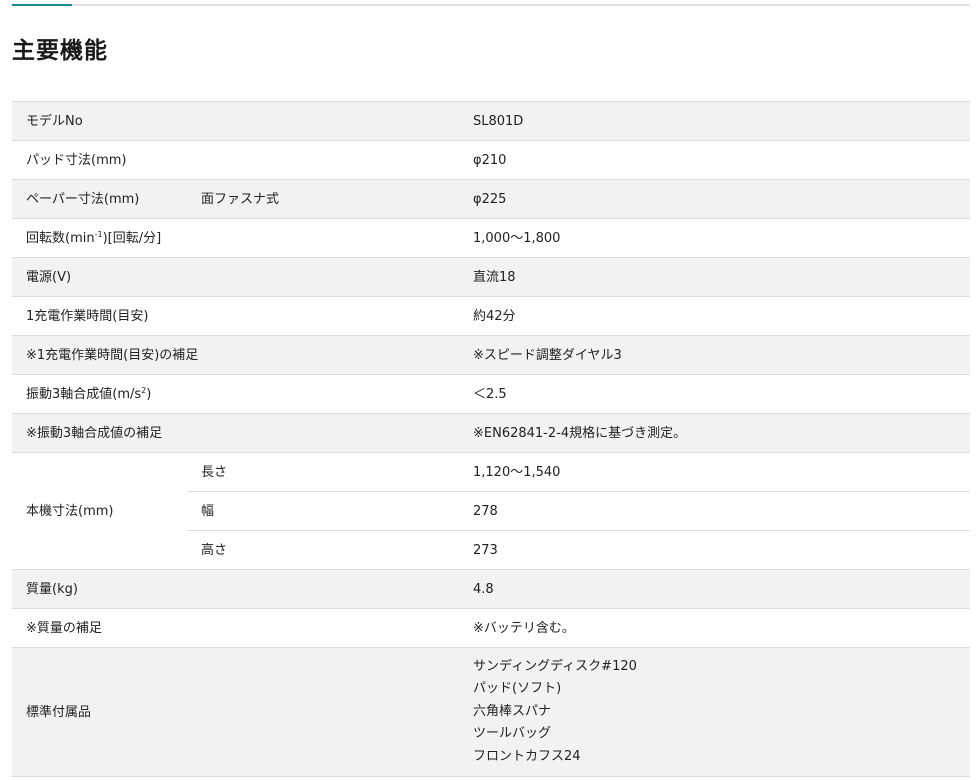 The width and height of the screenshot is (976, 780). Describe the element at coordinates (714, 394) in the screenshot. I see `row-value: ＜2.5` at that location.